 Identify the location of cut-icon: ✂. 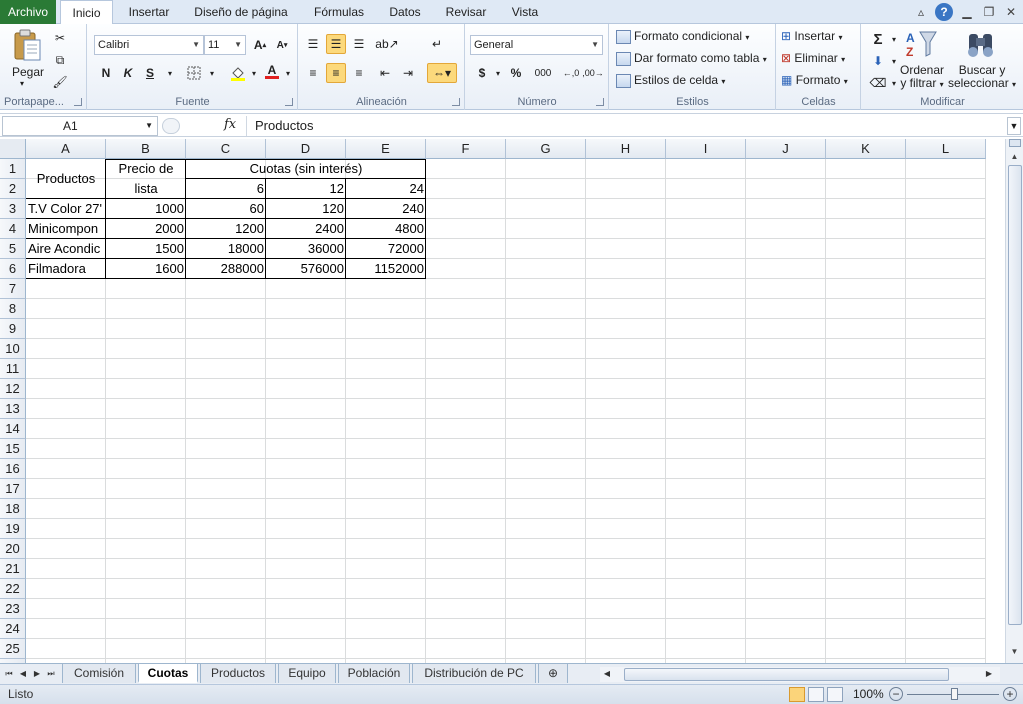
(60, 38).